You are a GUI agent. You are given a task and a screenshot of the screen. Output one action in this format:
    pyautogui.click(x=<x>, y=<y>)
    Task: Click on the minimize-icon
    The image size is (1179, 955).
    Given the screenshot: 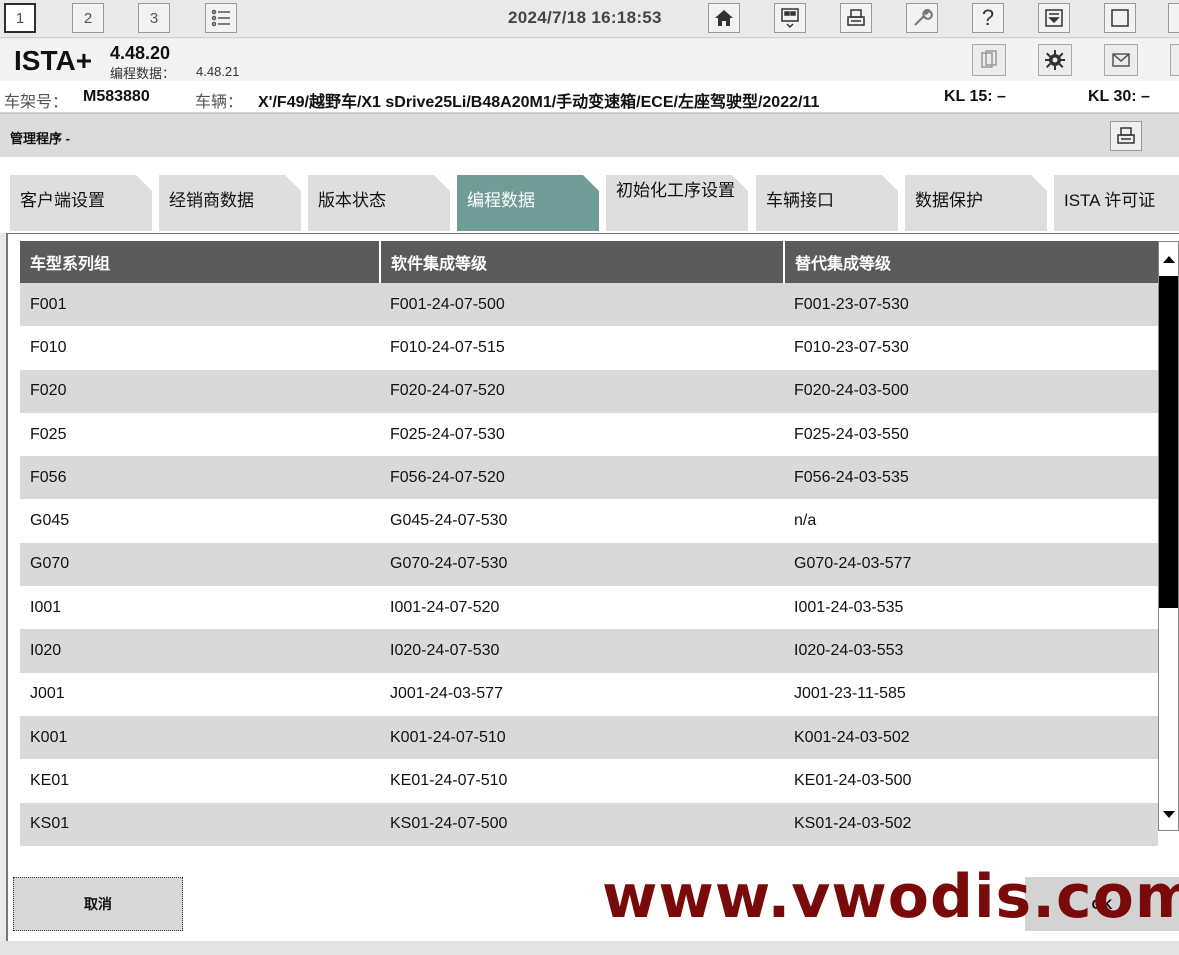 What is the action you would take?
    pyautogui.click(x=1054, y=18)
    